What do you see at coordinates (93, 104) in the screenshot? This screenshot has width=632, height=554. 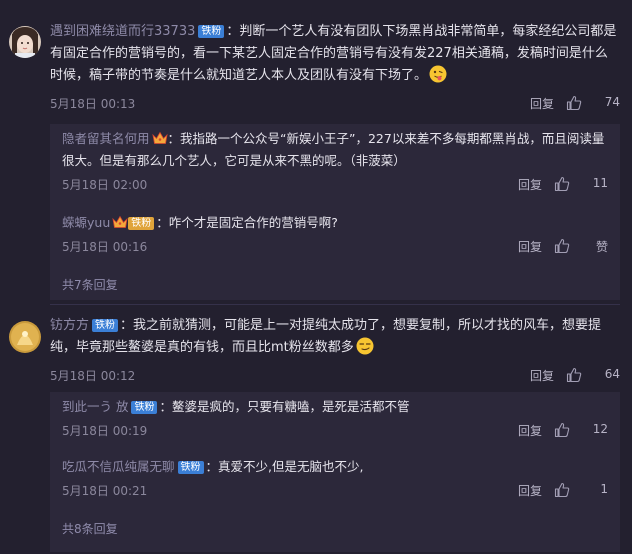 I see `comment-time: 5月18日 00:13` at bounding box center [93, 104].